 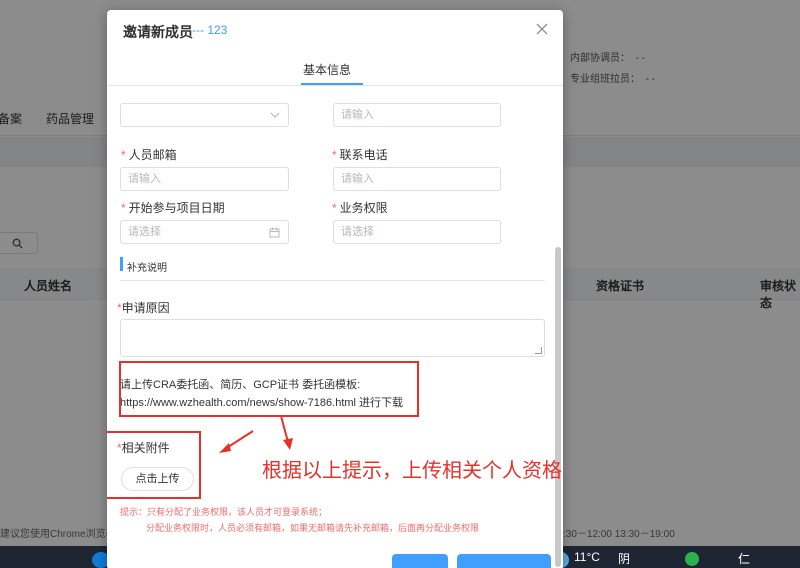 What do you see at coordinates (744, 558) in the screenshot?
I see `ime-indicator: 仁` at bounding box center [744, 558].